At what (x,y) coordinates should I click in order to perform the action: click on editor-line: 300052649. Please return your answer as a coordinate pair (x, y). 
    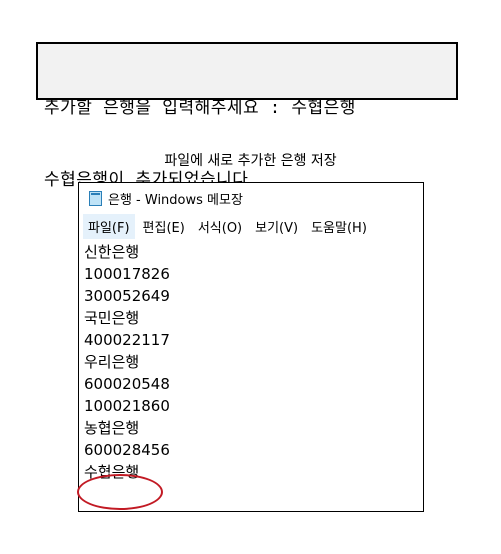
    Looking at the image, I should click on (127, 296).